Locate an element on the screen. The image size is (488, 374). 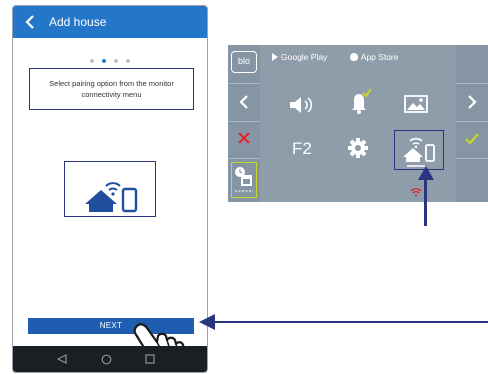
step-dot-active is located at coordinates (104, 61).